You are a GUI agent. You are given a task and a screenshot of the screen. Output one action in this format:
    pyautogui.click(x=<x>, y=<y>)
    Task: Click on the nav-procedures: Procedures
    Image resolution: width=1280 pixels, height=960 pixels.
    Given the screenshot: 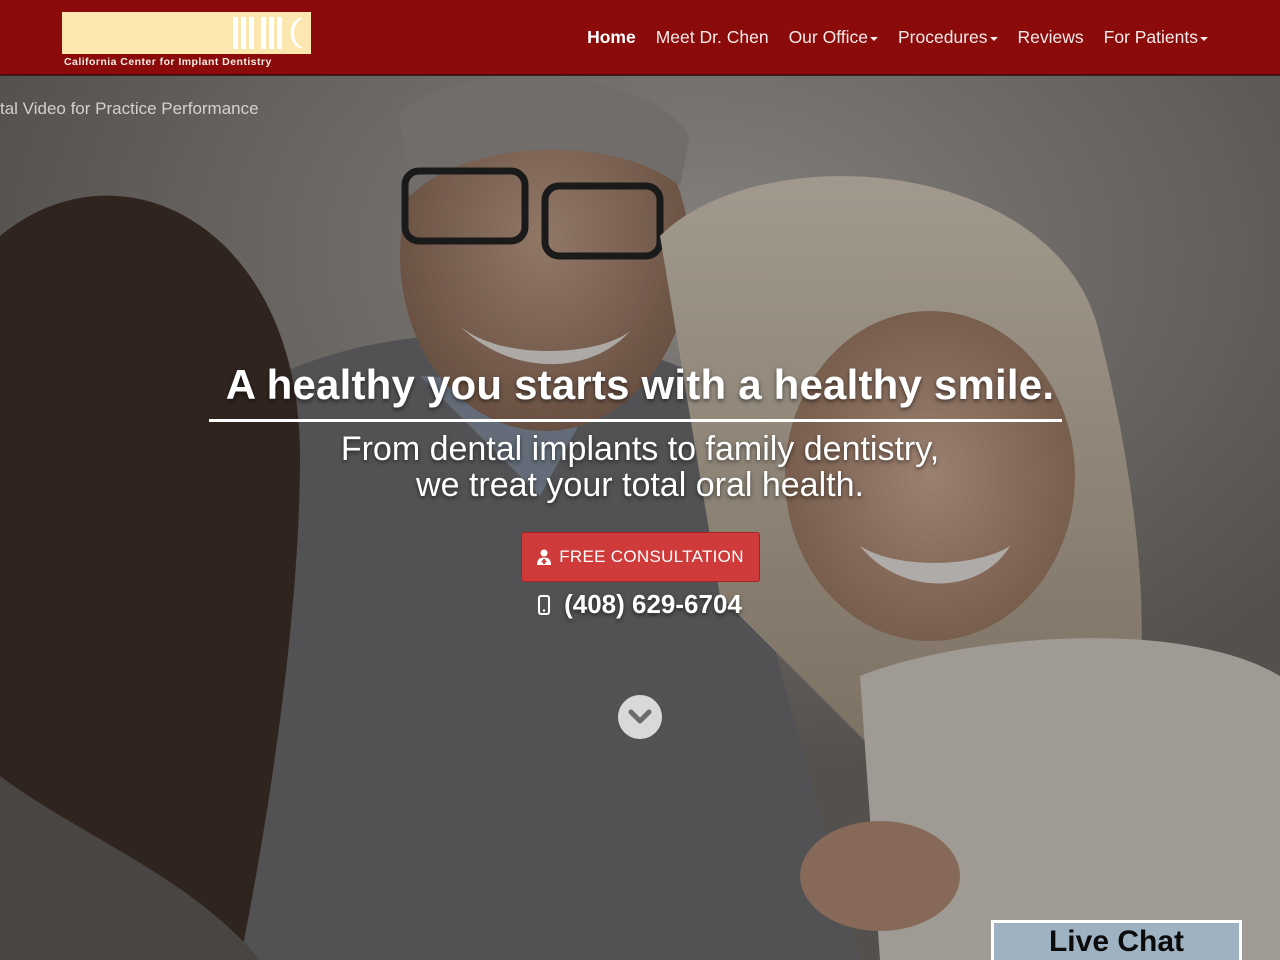 What is the action you would take?
    pyautogui.click(x=948, y=38)
    